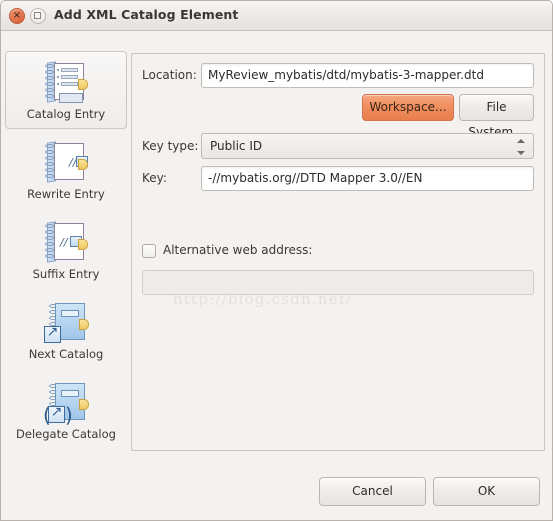  What do you see at coordinates (66, 162) in the screenshot?
I see `rewrite-entry-icon: //` at bounding box center [66, 162].